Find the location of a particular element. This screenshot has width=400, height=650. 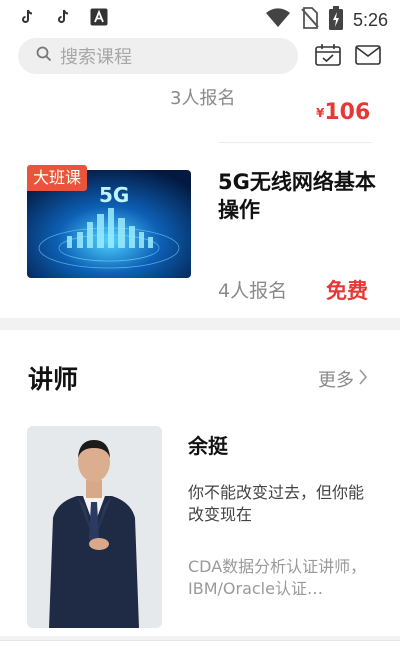

search-placeholder: 搜索课程 is located at coordinates (96, 57).